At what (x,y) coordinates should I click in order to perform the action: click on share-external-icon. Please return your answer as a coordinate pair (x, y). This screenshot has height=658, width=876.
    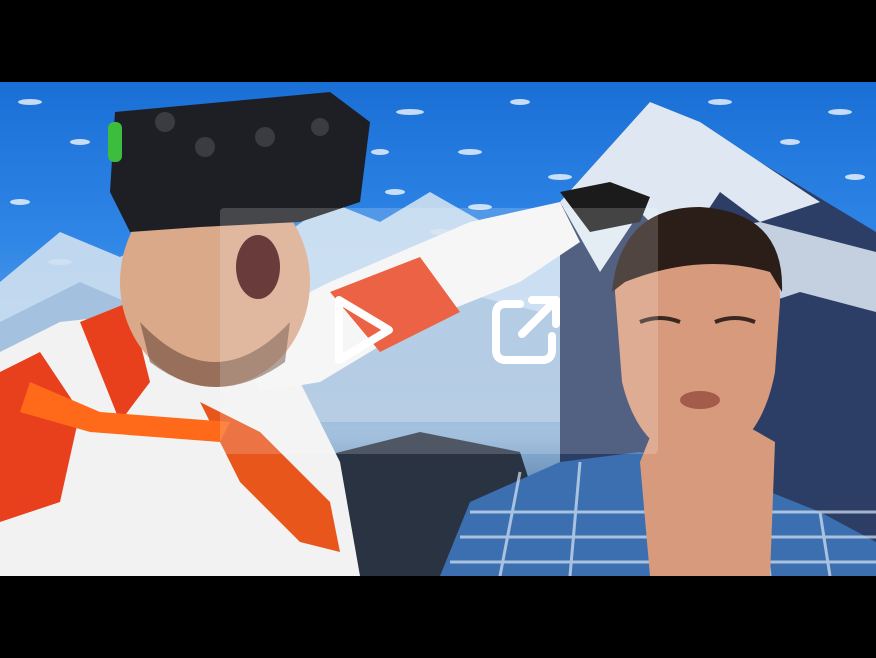
    Looking at the image, I should click on (526, 330).